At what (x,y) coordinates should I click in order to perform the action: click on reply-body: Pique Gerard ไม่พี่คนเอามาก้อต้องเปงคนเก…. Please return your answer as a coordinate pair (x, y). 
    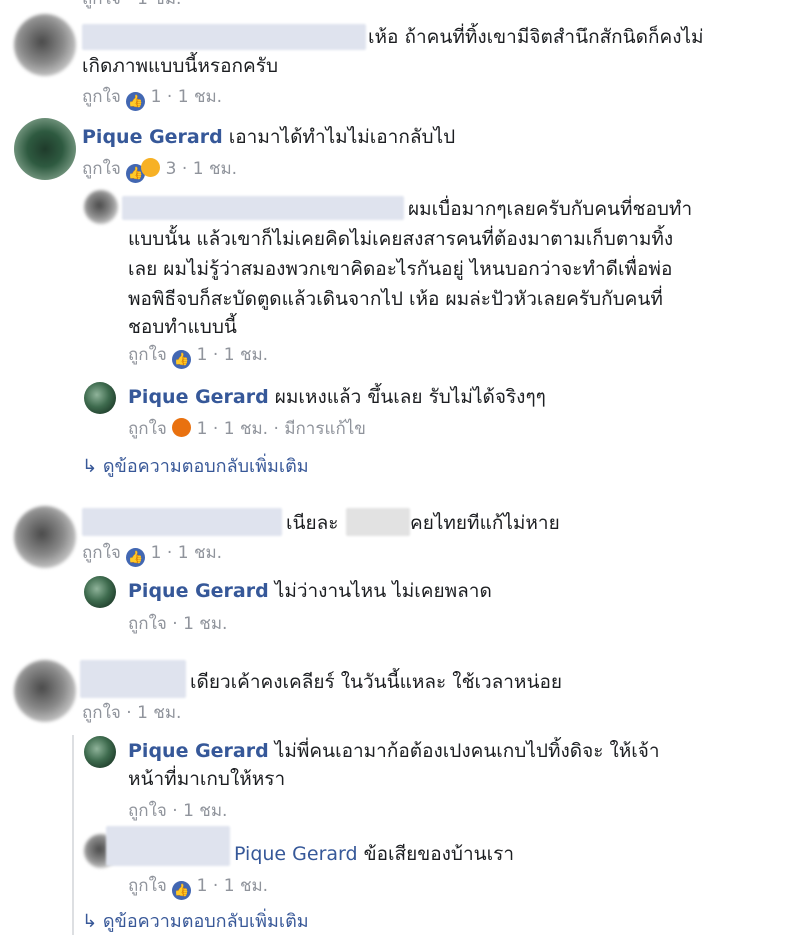
    Looking at the image, I should click on (394, 751).